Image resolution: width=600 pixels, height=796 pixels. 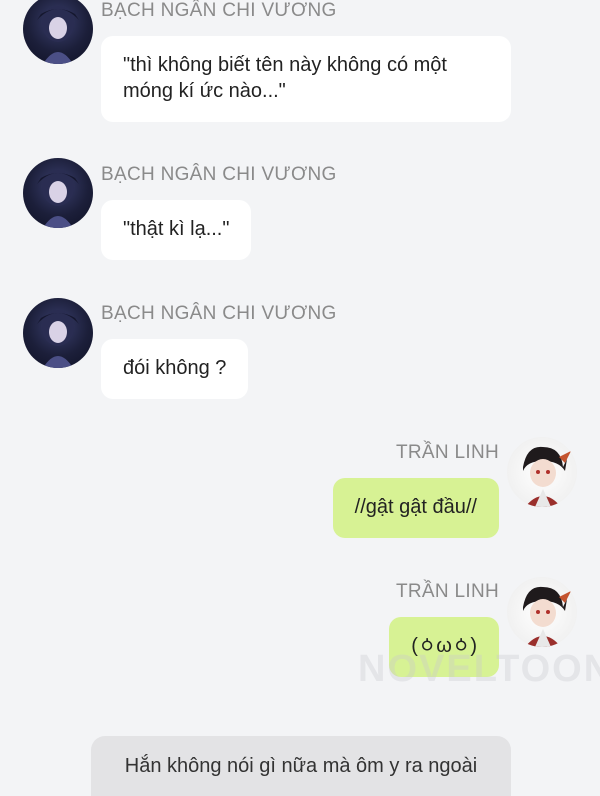 I want to click on message-bubble: (ㆁωㆁ), so click(x=444, y=647).